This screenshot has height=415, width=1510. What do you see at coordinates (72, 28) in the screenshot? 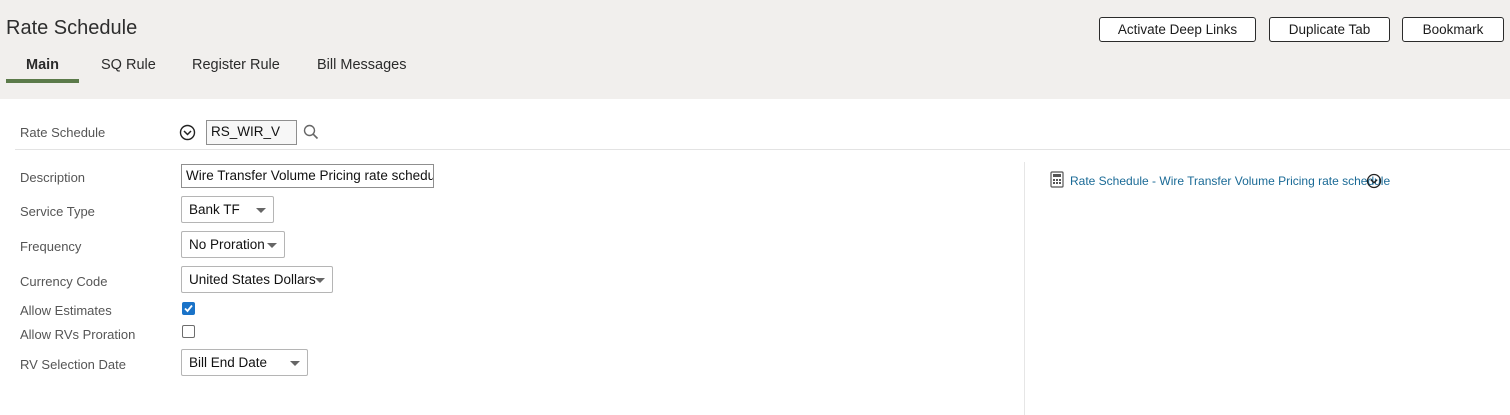
I see `page-title: Rate Schedule` at bounding box center [72, 28].